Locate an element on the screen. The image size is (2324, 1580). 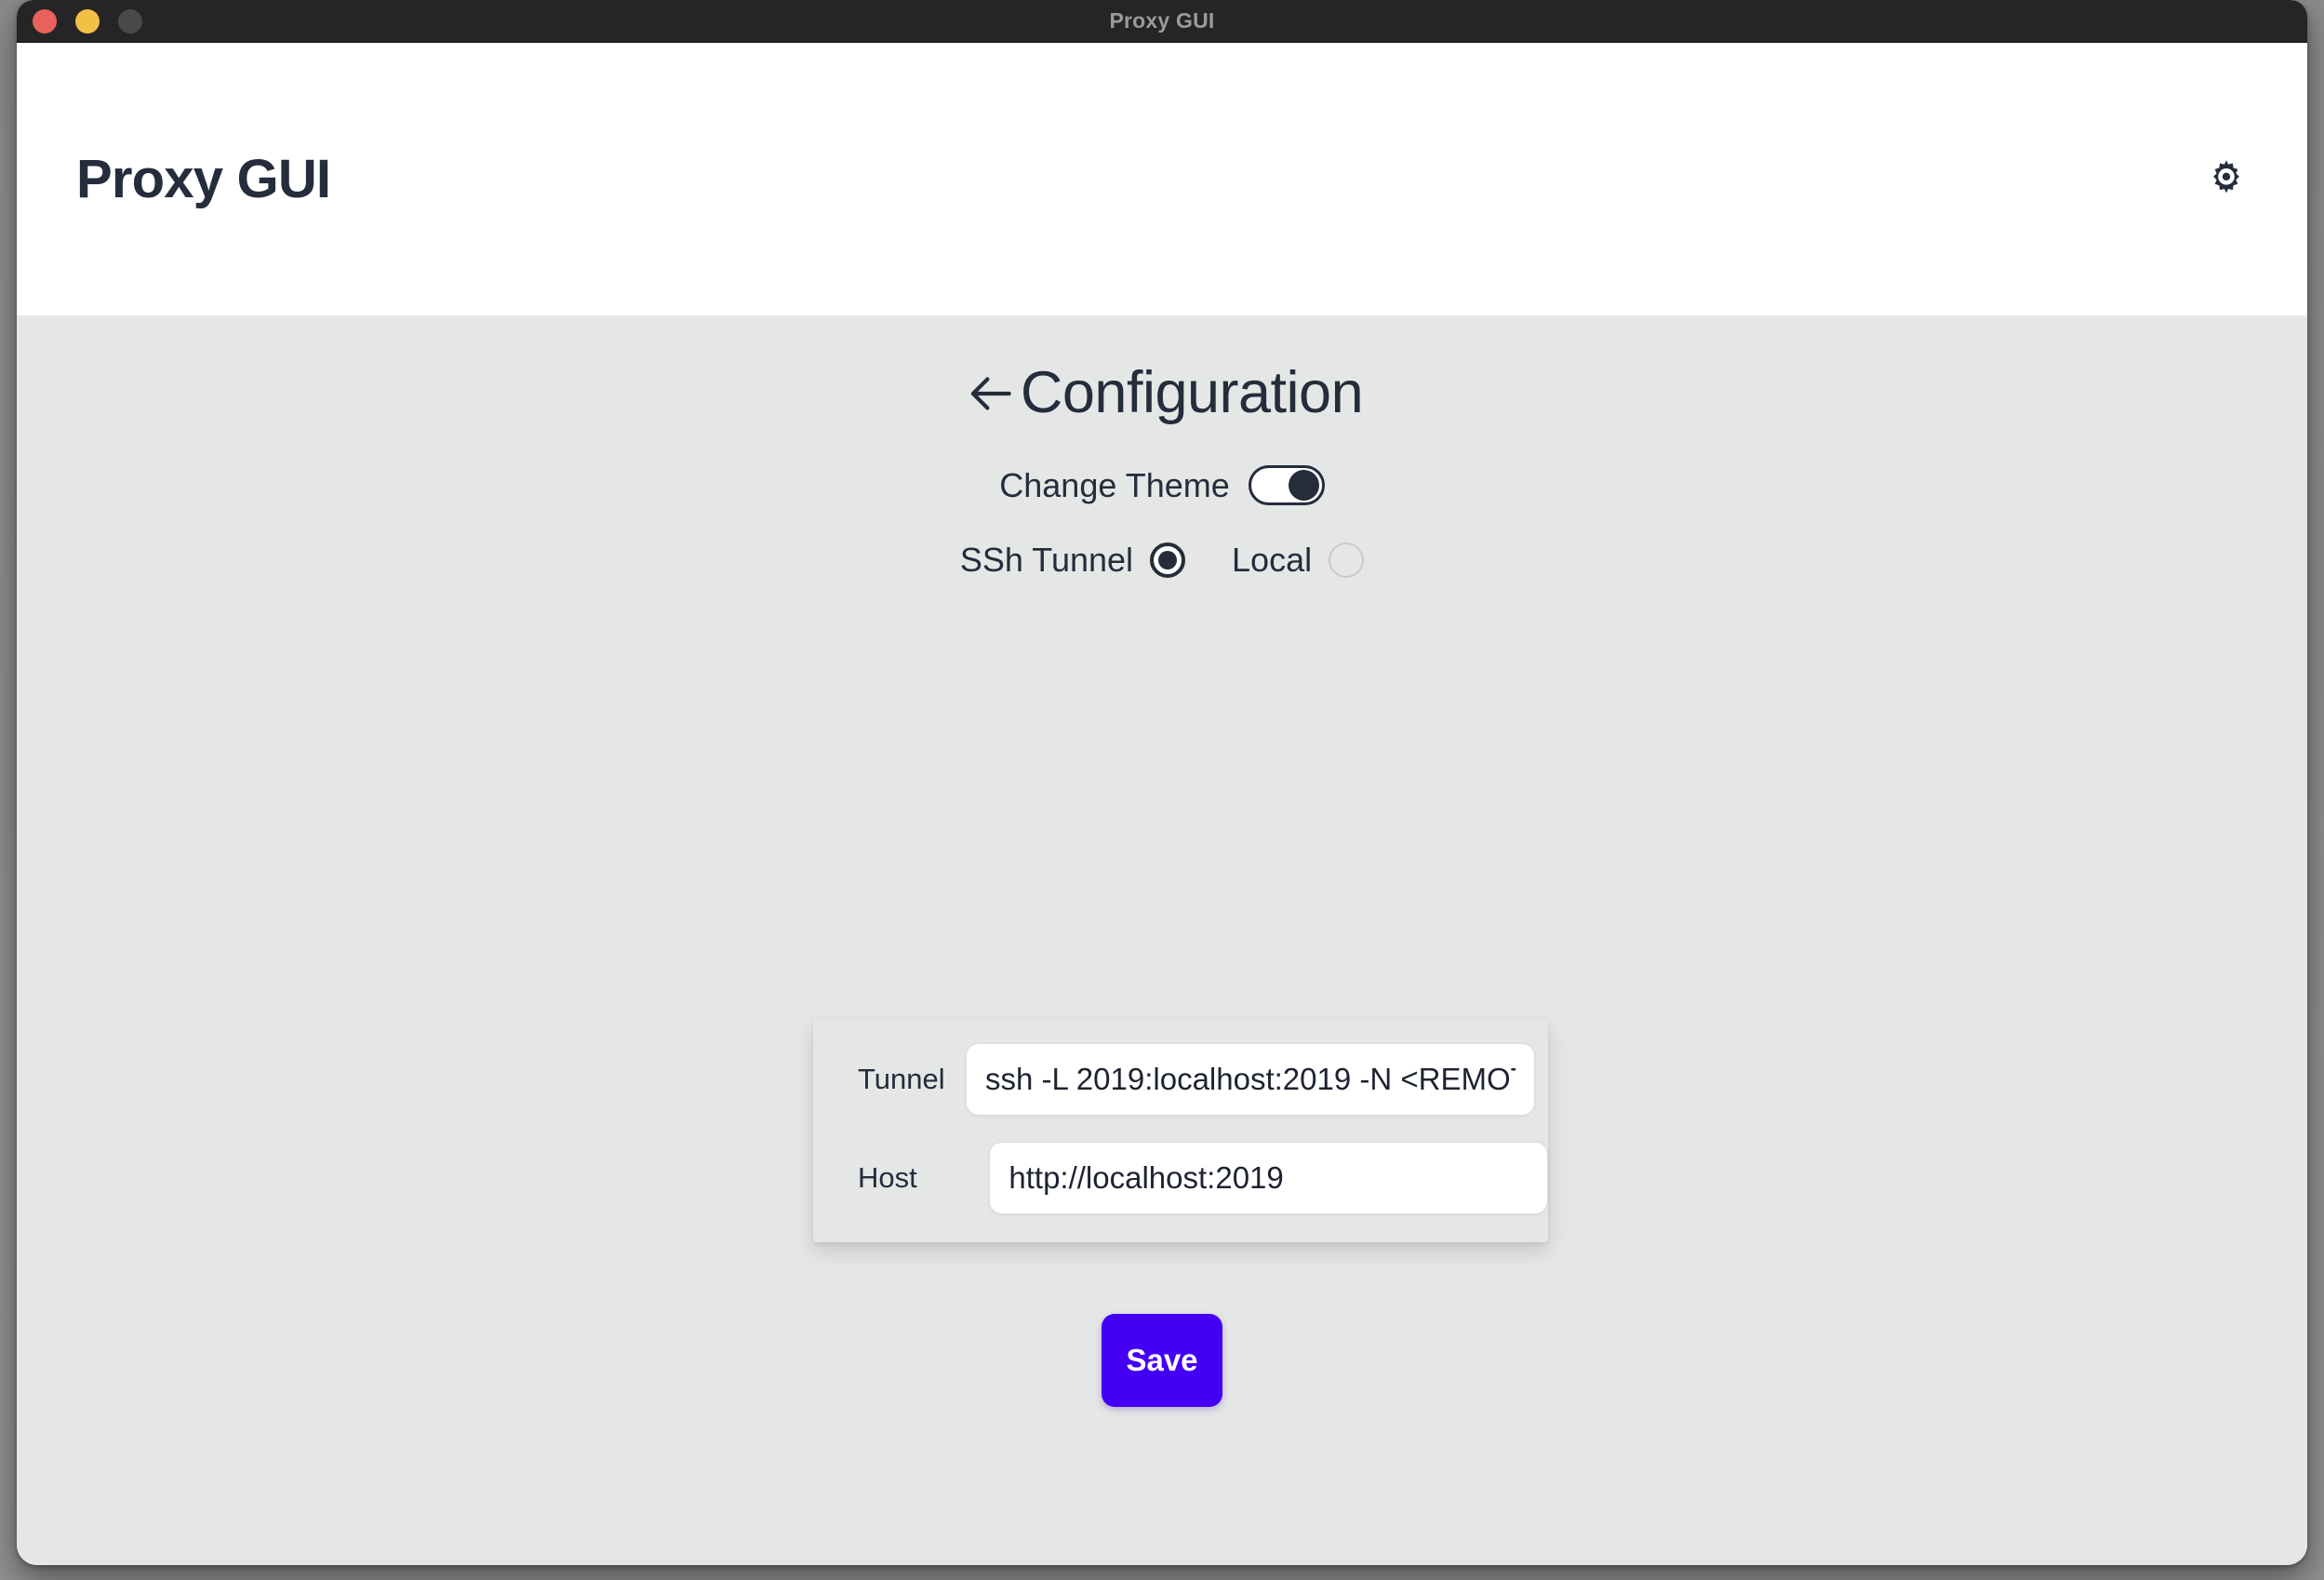
back-button is located at coordinates (990, 393).